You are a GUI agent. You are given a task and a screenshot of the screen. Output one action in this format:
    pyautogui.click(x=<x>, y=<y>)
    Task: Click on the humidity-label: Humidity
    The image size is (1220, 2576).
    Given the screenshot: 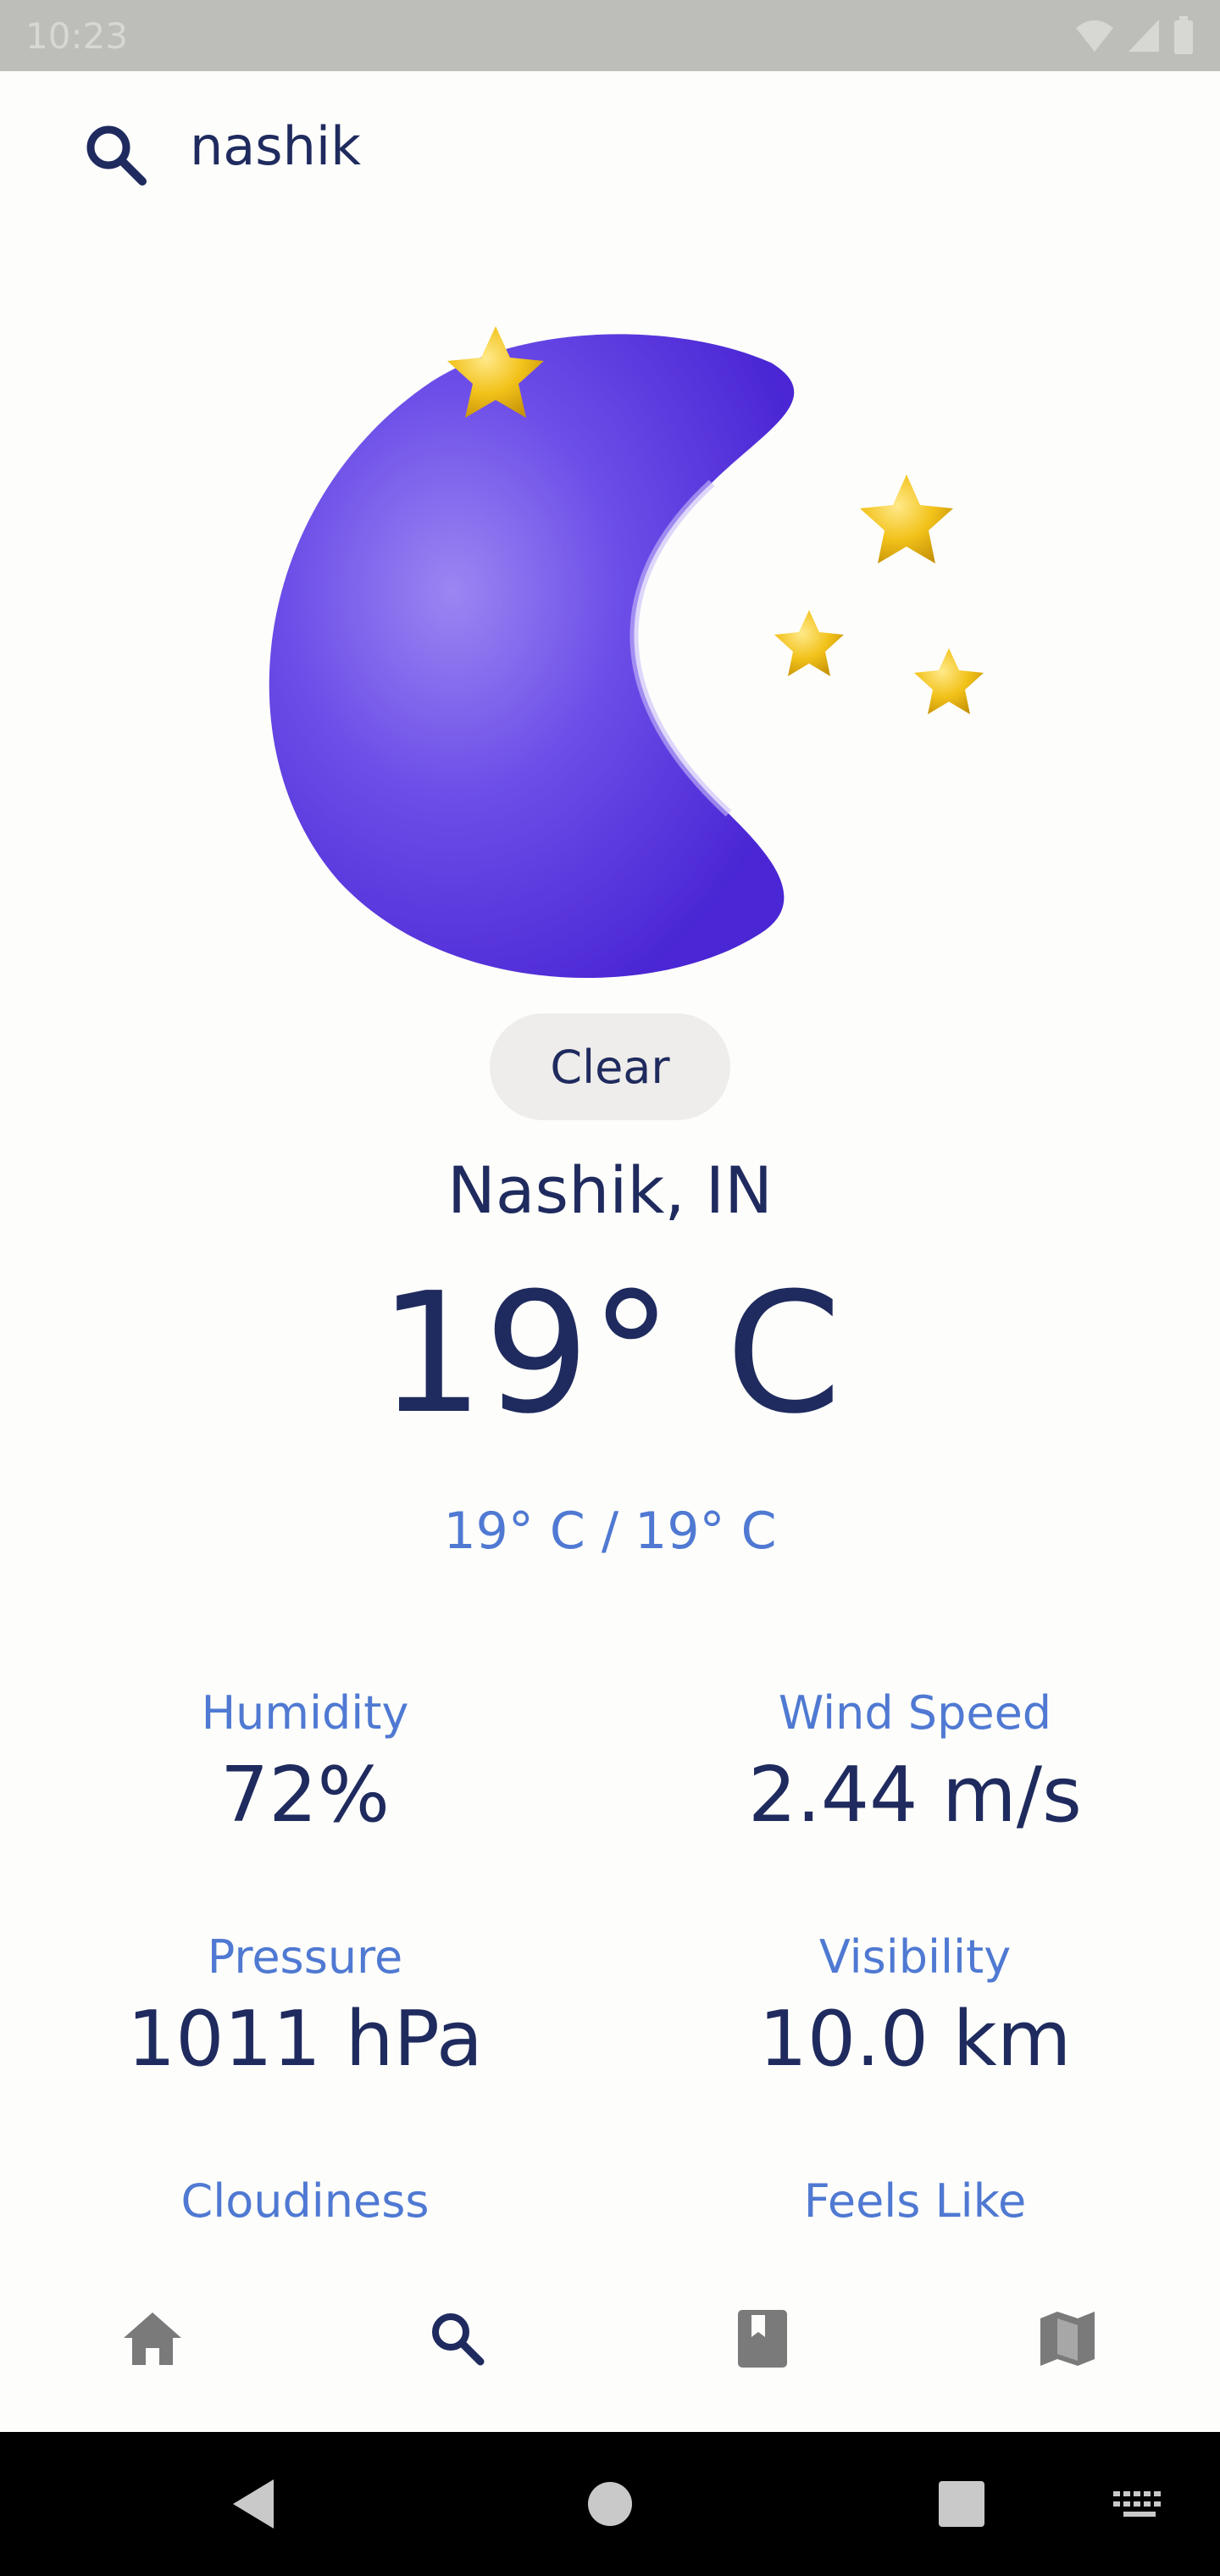 What is the action you would take?
    pyautogui.click(x=305, y=1713)
    